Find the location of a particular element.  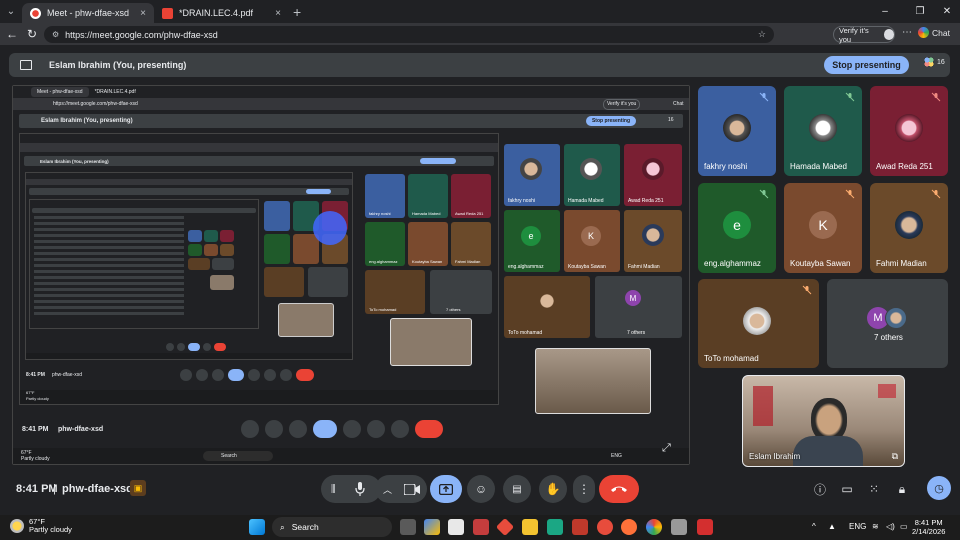

hand-icon: ✋ is located at coordinates (553, 489).